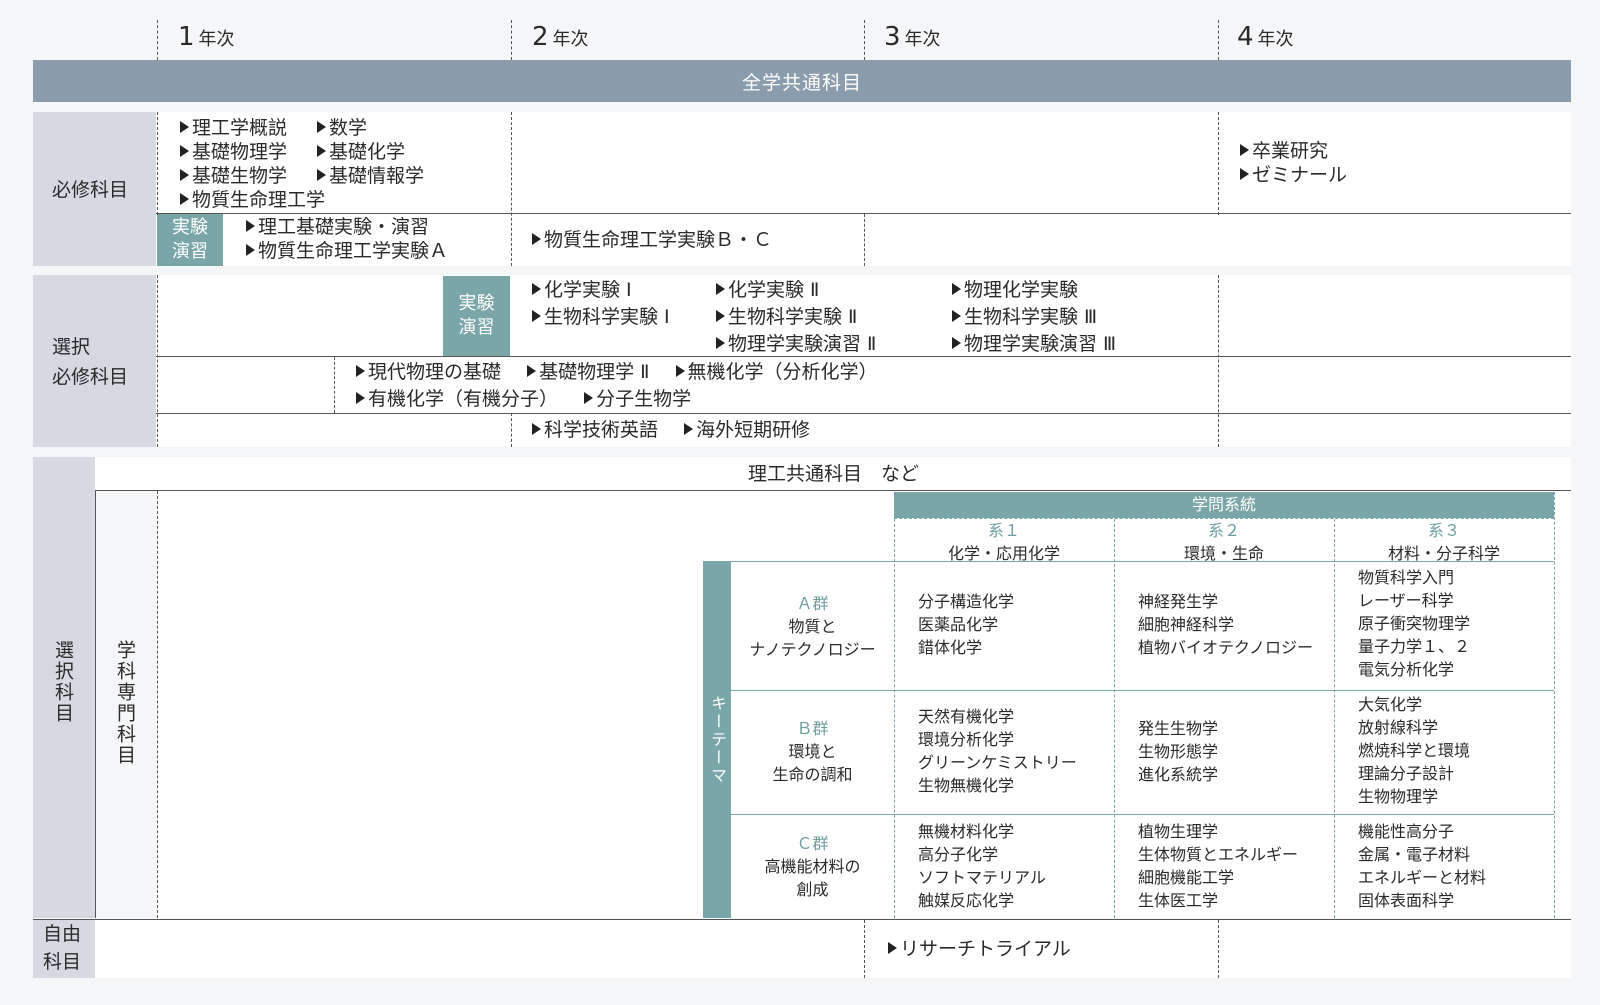  What do you see at coordinates (1293, 151) in the screenshot?
I see `list-item: 卒業研究` at bounding box center [1293, 151].